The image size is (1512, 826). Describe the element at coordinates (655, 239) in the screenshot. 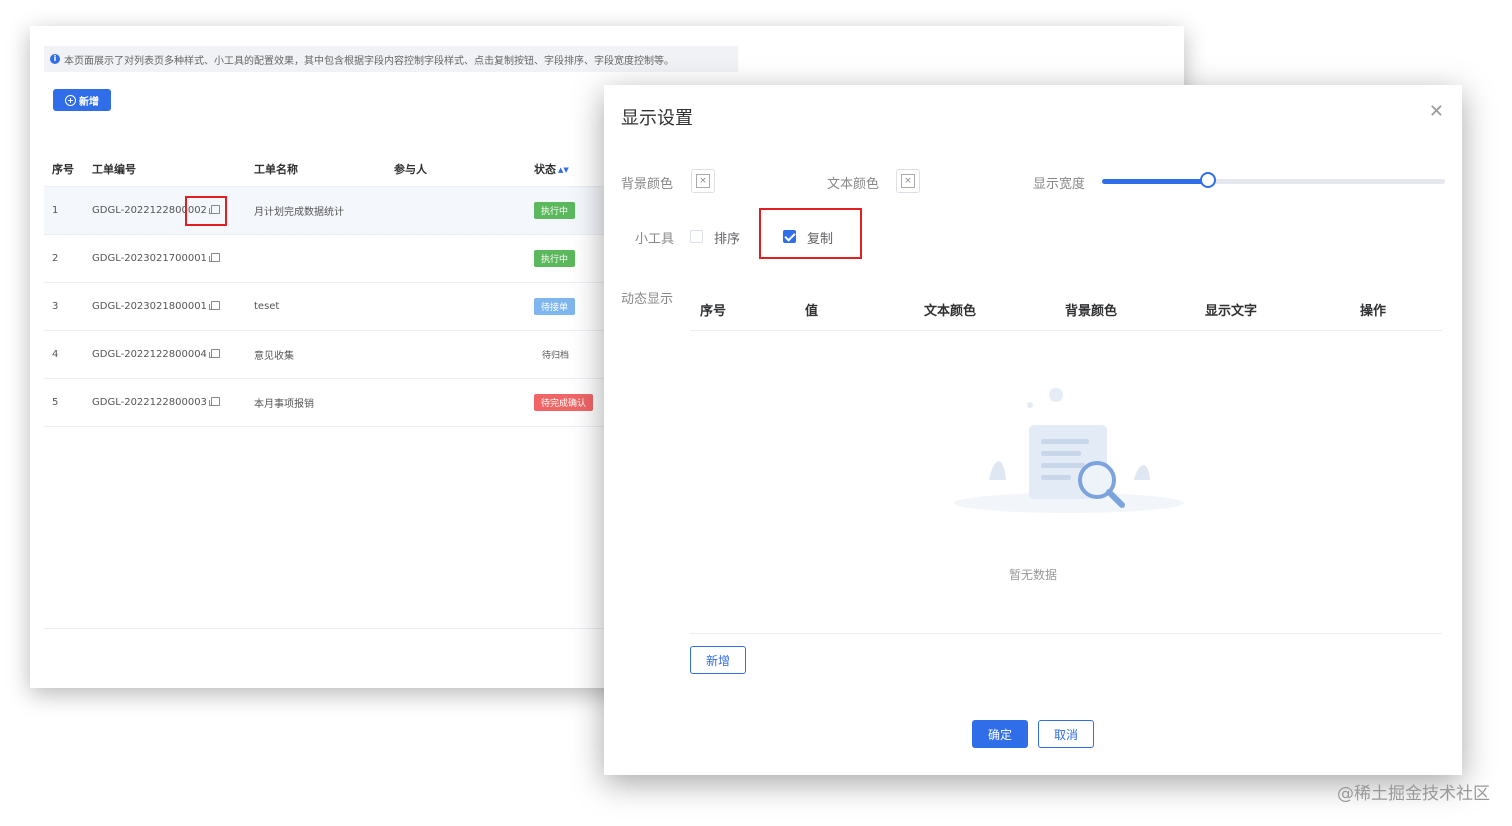

I see `tools-label: 小工具` at that location.